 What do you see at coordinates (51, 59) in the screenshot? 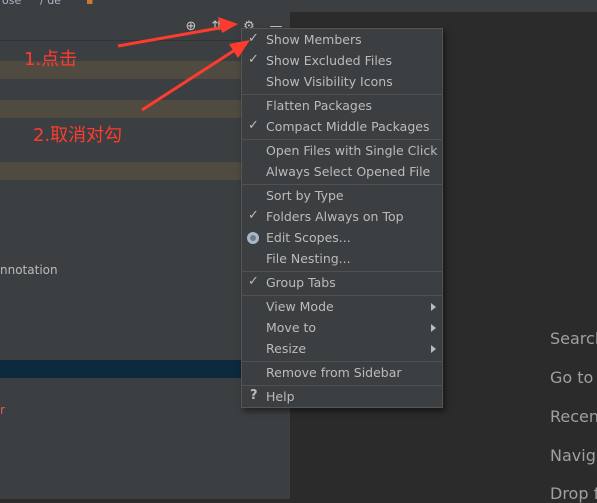
I see `annotation-step1: 1.点击` at bounding box center [51, 59].